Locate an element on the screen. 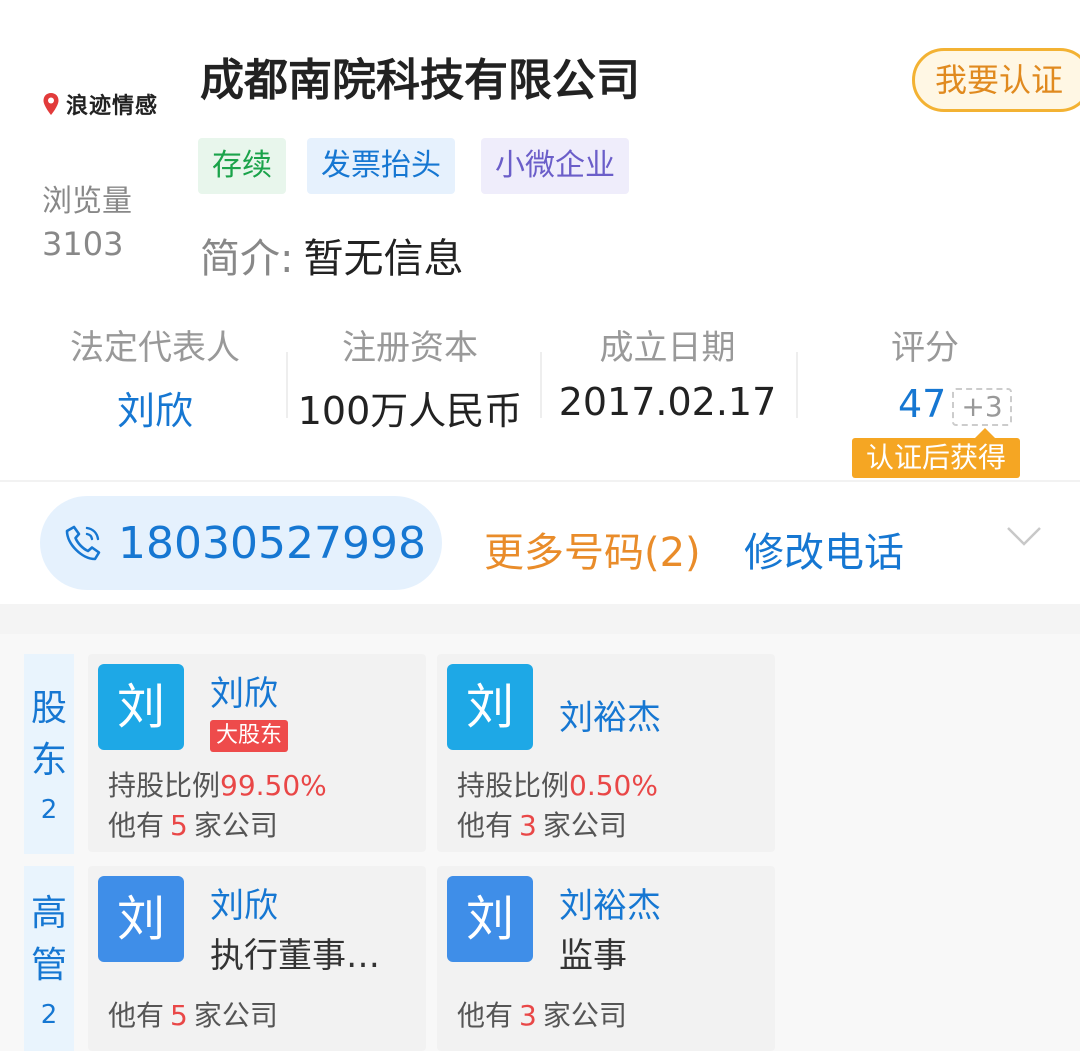  executive-name: 刘欣 is located at coordinates (244, 902).